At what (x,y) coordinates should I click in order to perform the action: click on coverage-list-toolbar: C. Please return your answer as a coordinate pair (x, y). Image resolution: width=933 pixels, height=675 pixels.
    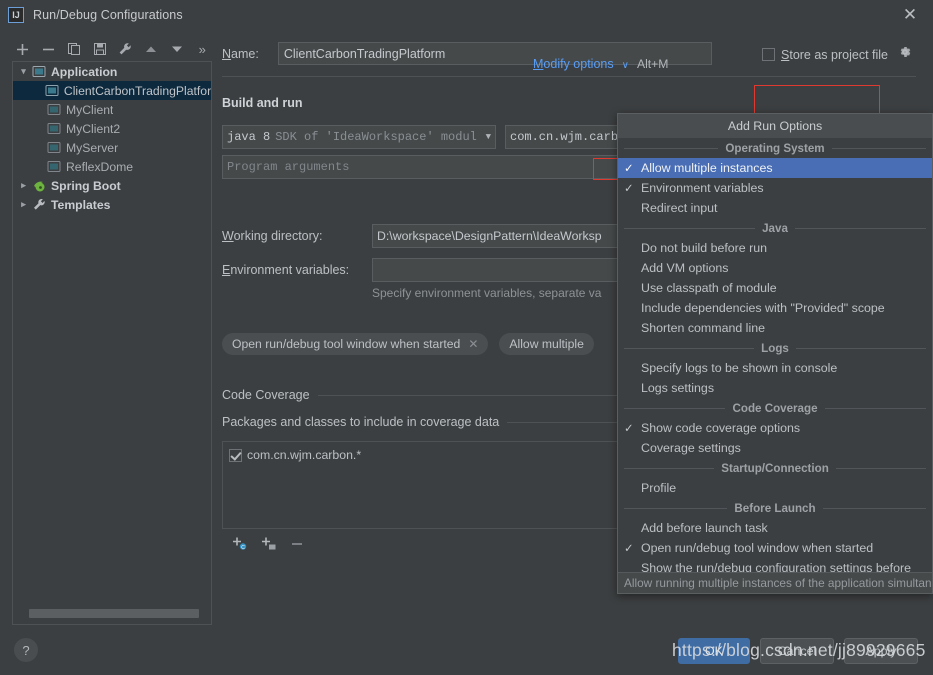
    Looking at the image, I should click on (268, 546).